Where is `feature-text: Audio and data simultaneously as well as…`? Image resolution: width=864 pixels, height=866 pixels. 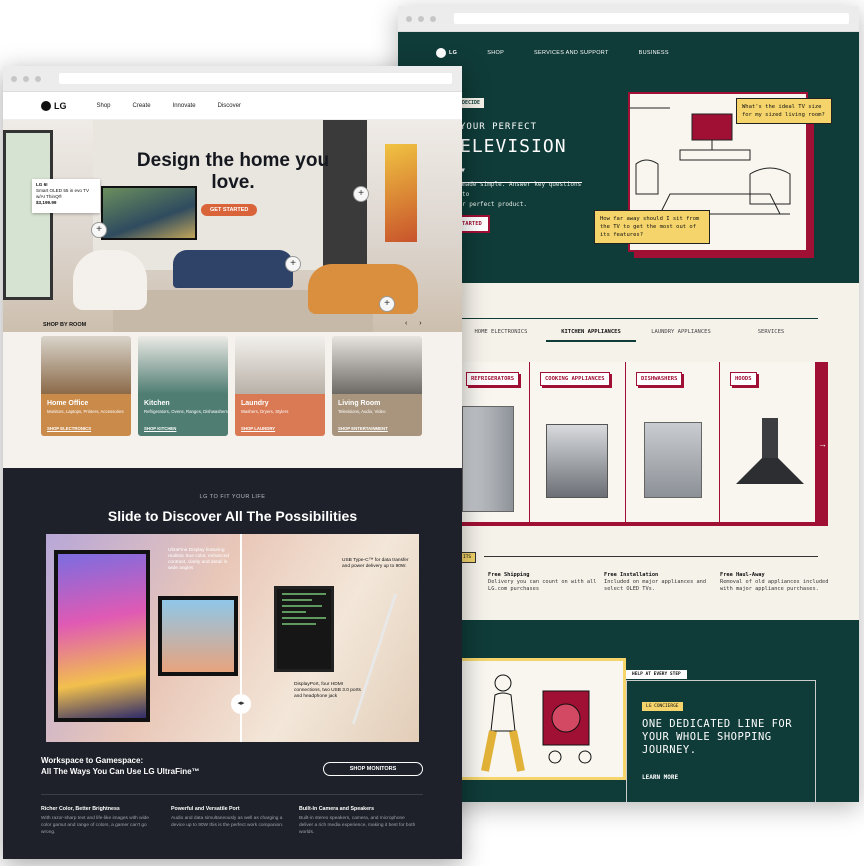
feature-text: Audio and data simultaneously as well as… is located at coordinates (227, 822).